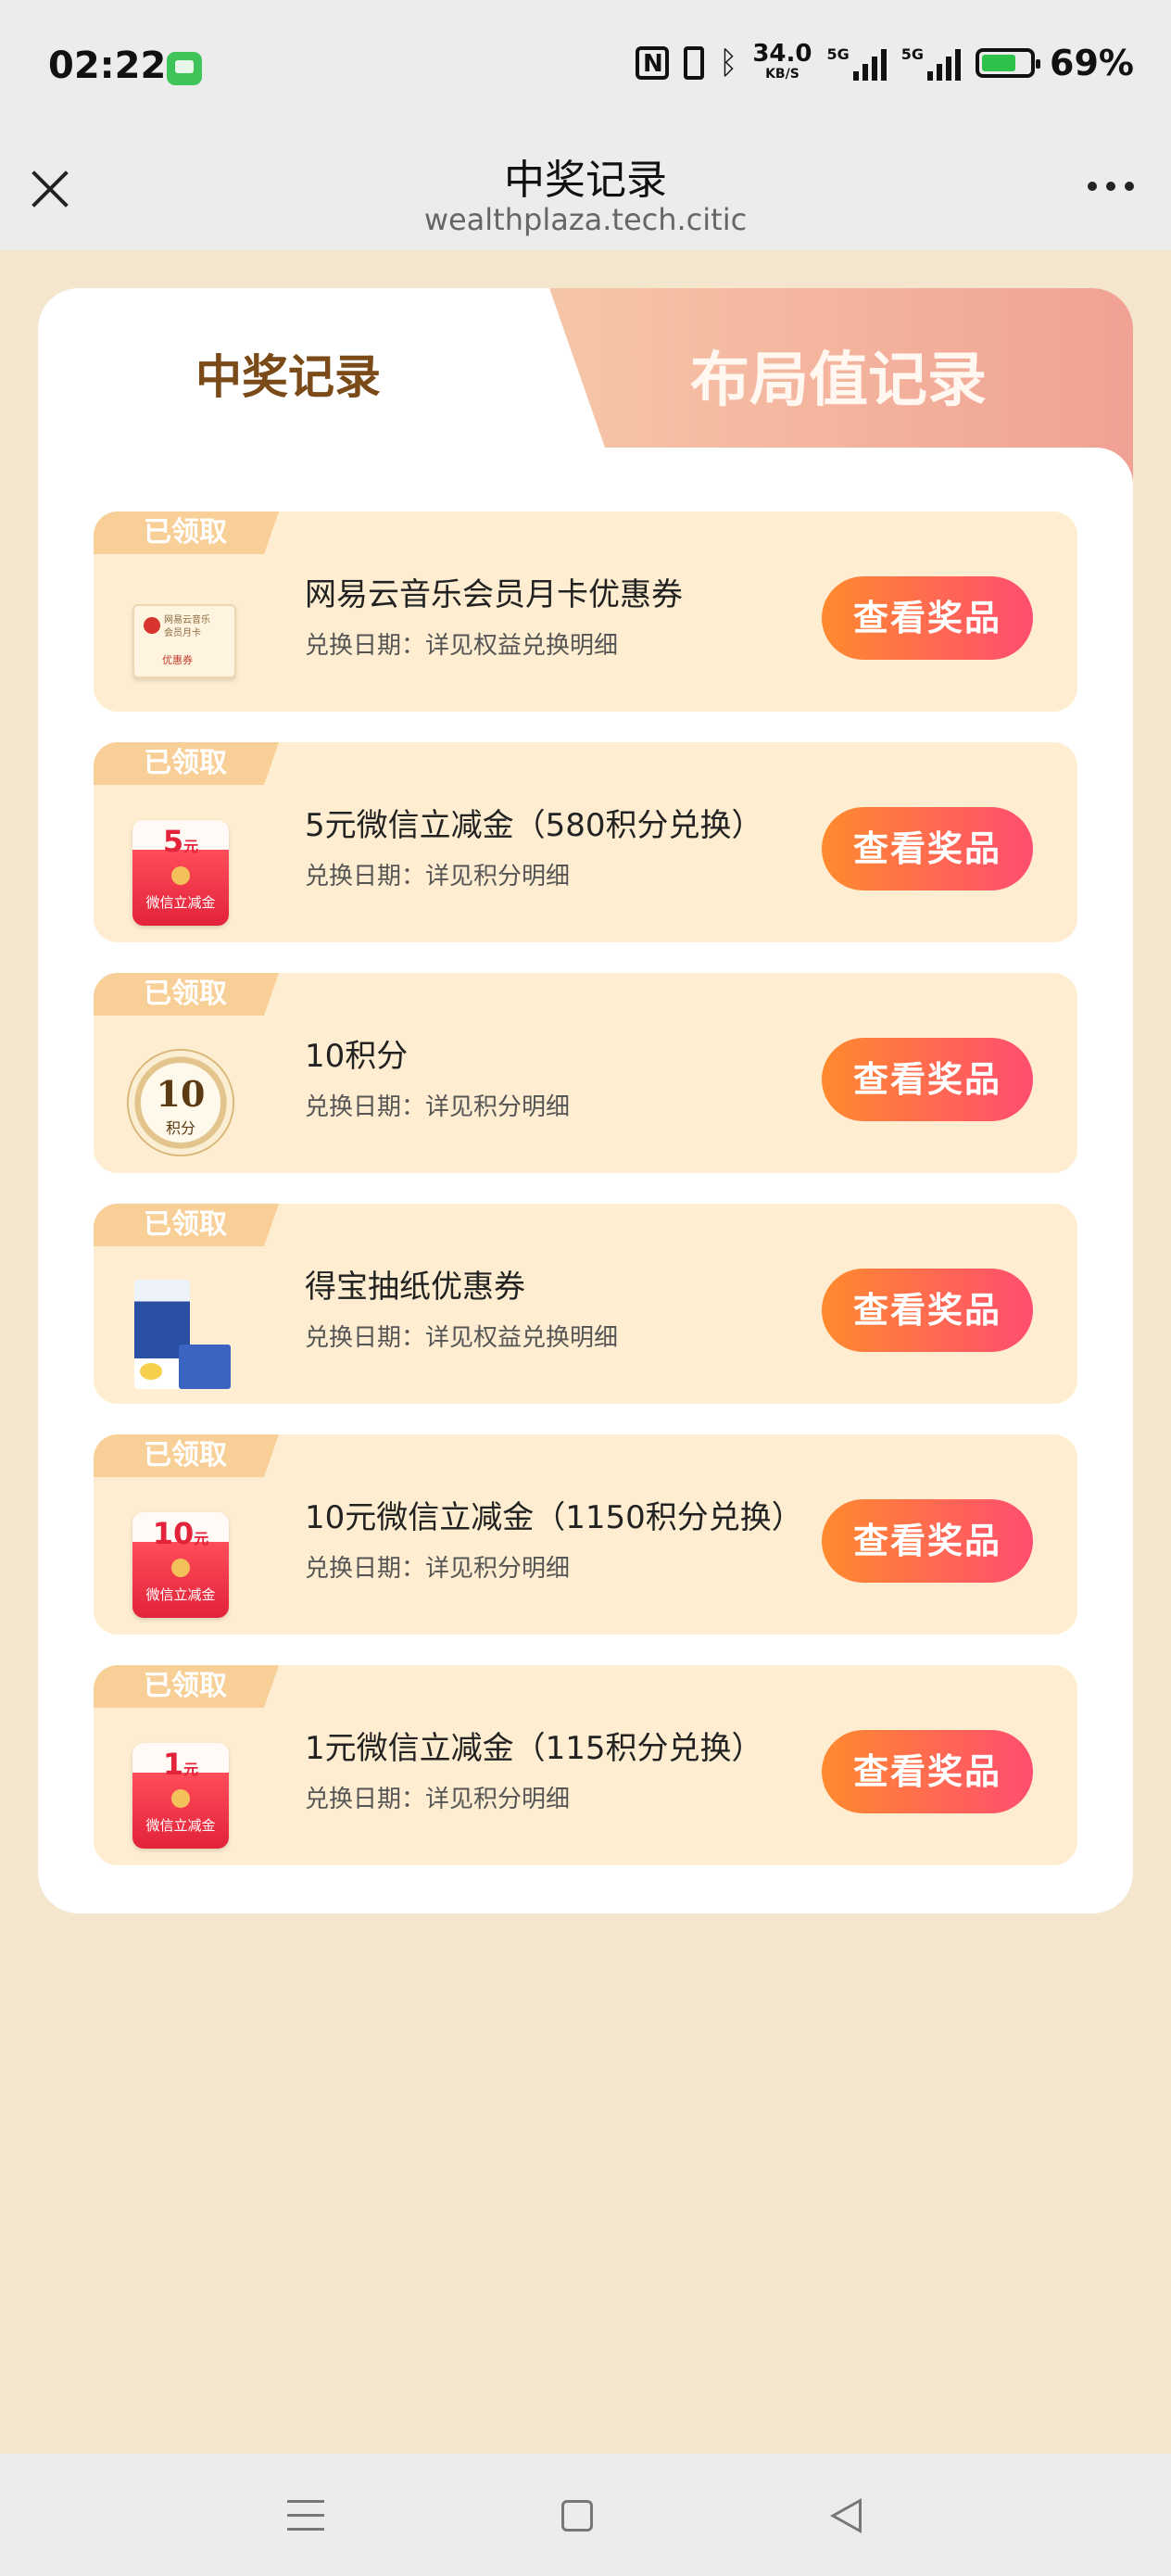 The image size is (1171, 2576). I want to click on status-icons: ᛒ 34.0 KB/S 5G 5G 69%, so click(885, 63).